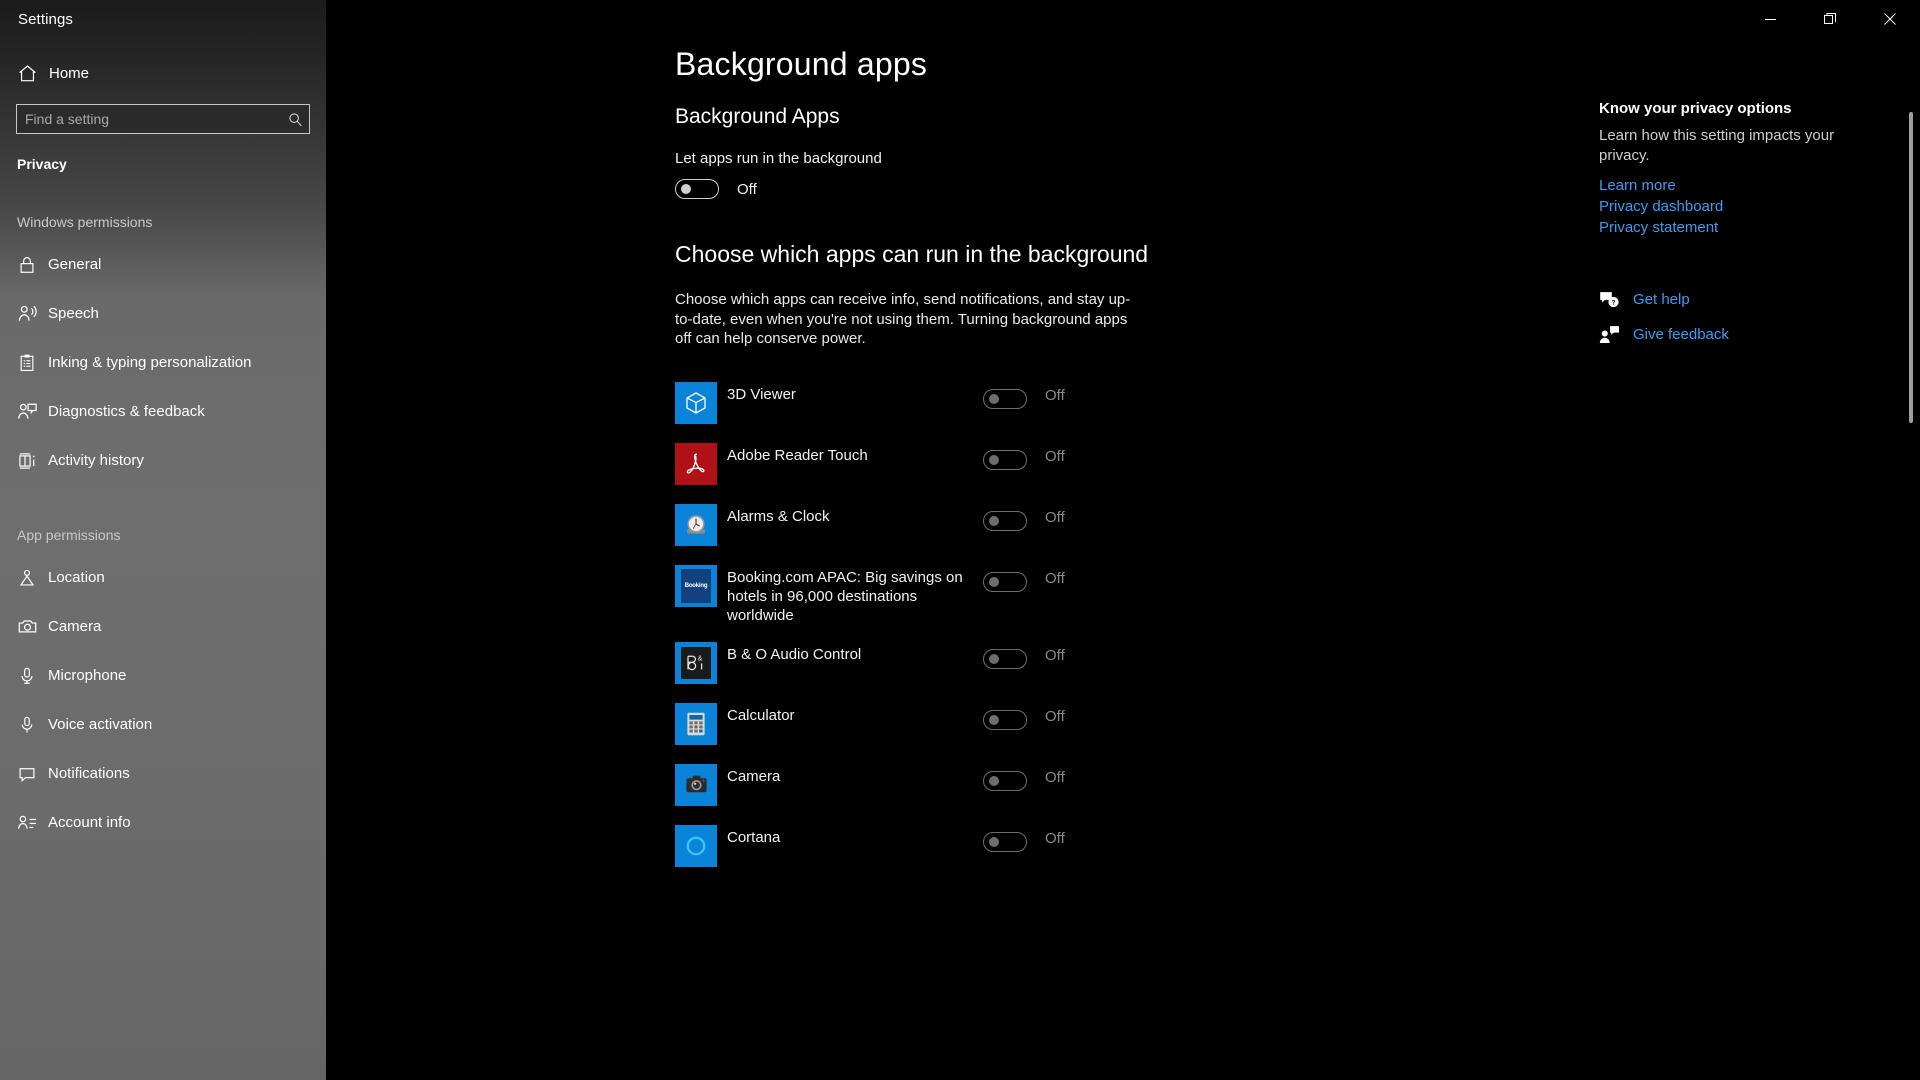 This screenshot has height=1080, width=1920. Describe the element at coordinates (163, 73) in the screenshot. I see `sidebar-item-home: Home` at that location.